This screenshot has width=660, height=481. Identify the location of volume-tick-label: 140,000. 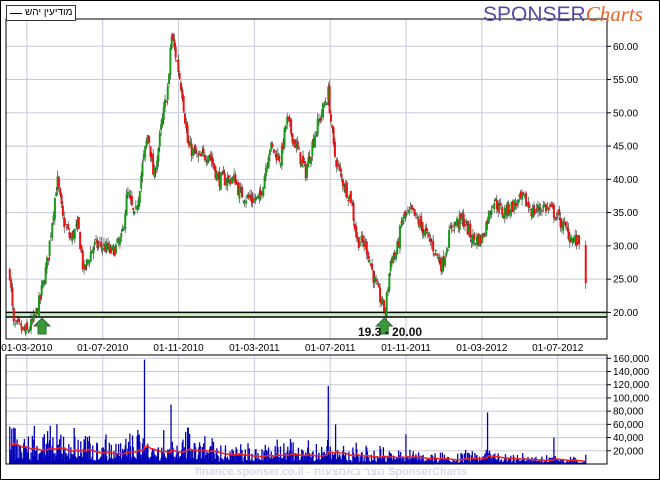
(631, 372).